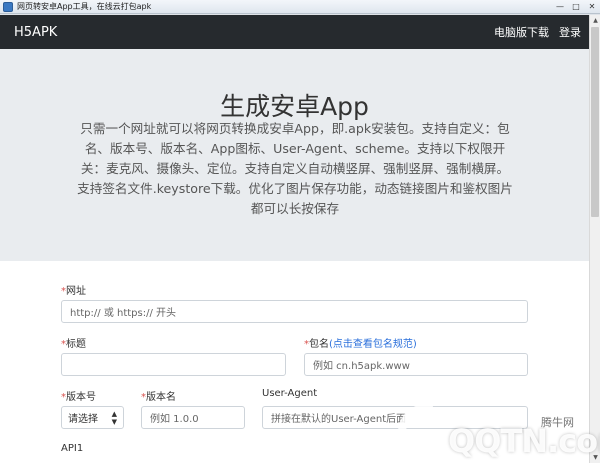 The image size is (600, 463). What do you see at coordinates (294, 106) in the screenshot?
I see `hero-title: 生成安卓App` at bounding box center [294, 106].